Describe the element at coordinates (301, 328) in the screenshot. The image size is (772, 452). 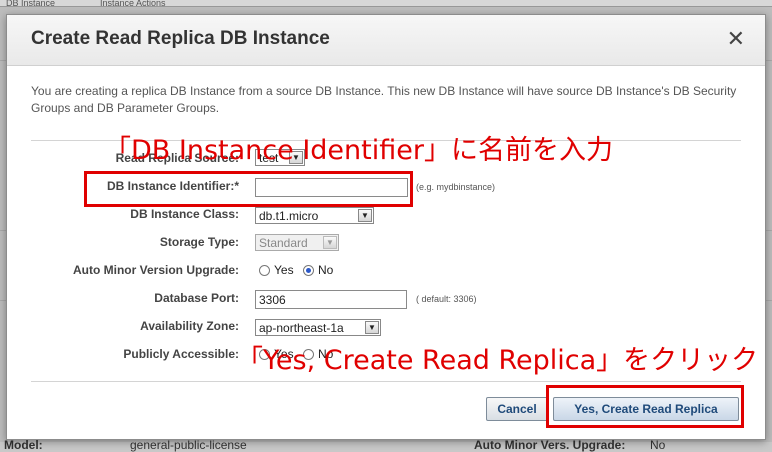
I see `availability-zone-value: ap-northeast-1a` at that location.